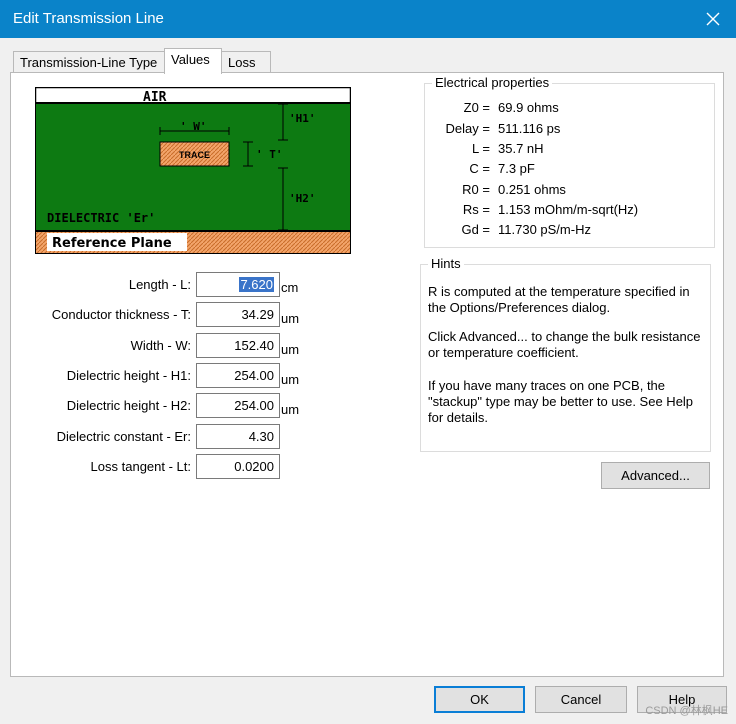 This screenshot has width=736, height=724. Describe the element at coordinates (238, 436) in the screenshot. I see `er-input: 4.30` at that location.